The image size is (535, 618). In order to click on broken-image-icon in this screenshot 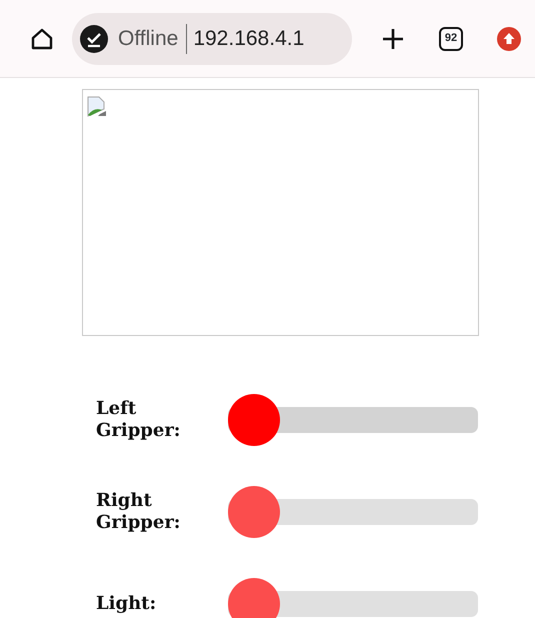, I will do `click(97, 106)`.